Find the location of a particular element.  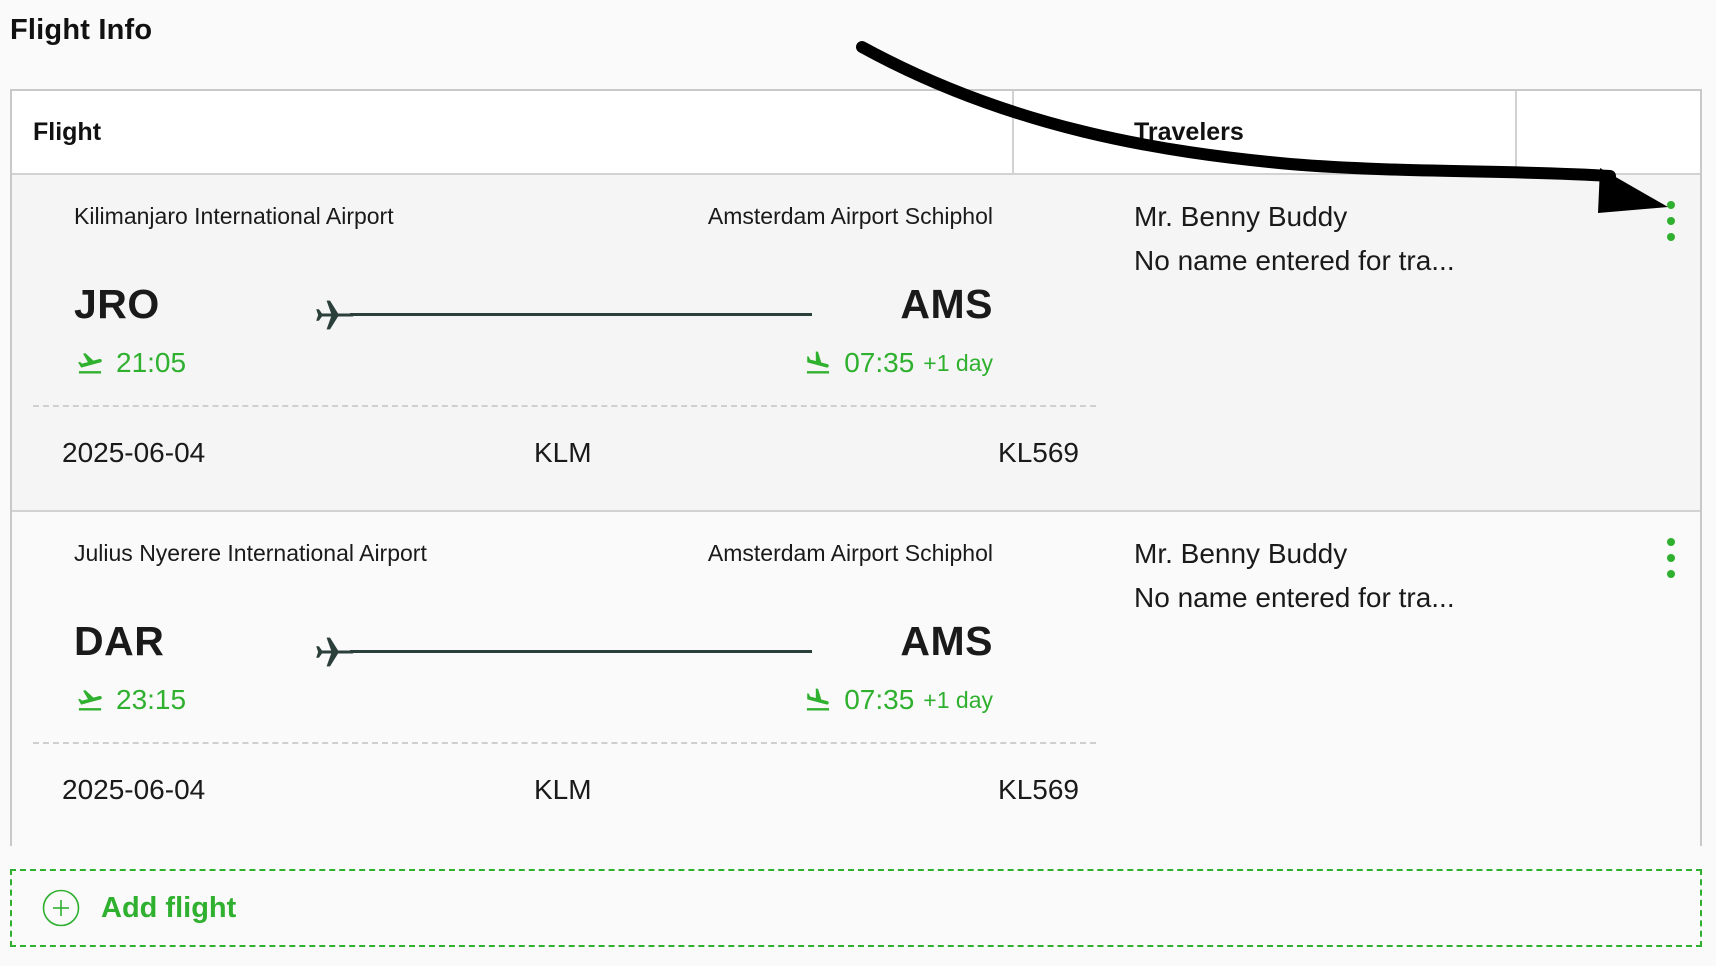

section-title: Flight Info is located at coordinates (81, 30).